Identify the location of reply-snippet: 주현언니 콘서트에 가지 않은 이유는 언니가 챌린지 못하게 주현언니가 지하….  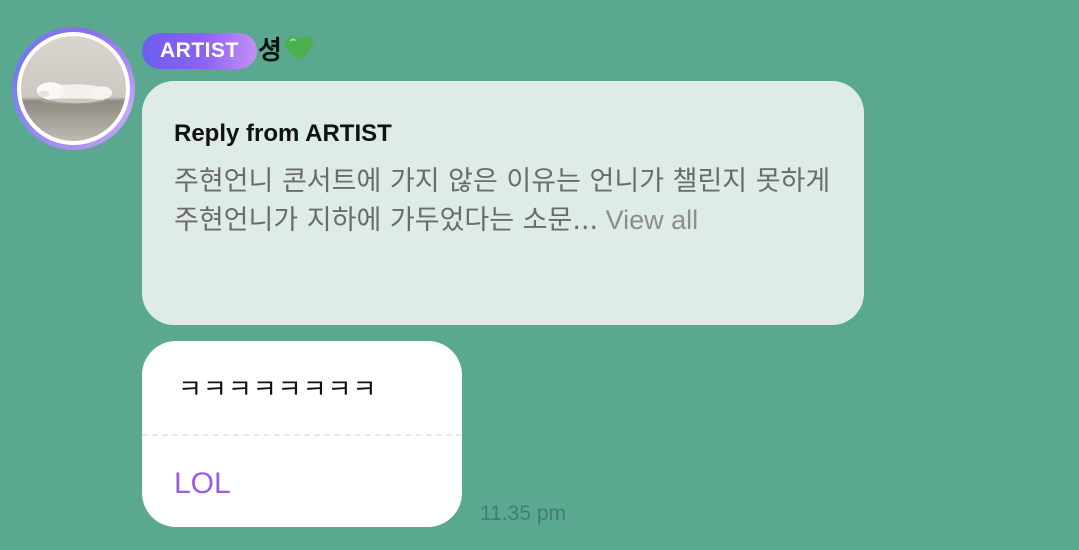
(502, 201).